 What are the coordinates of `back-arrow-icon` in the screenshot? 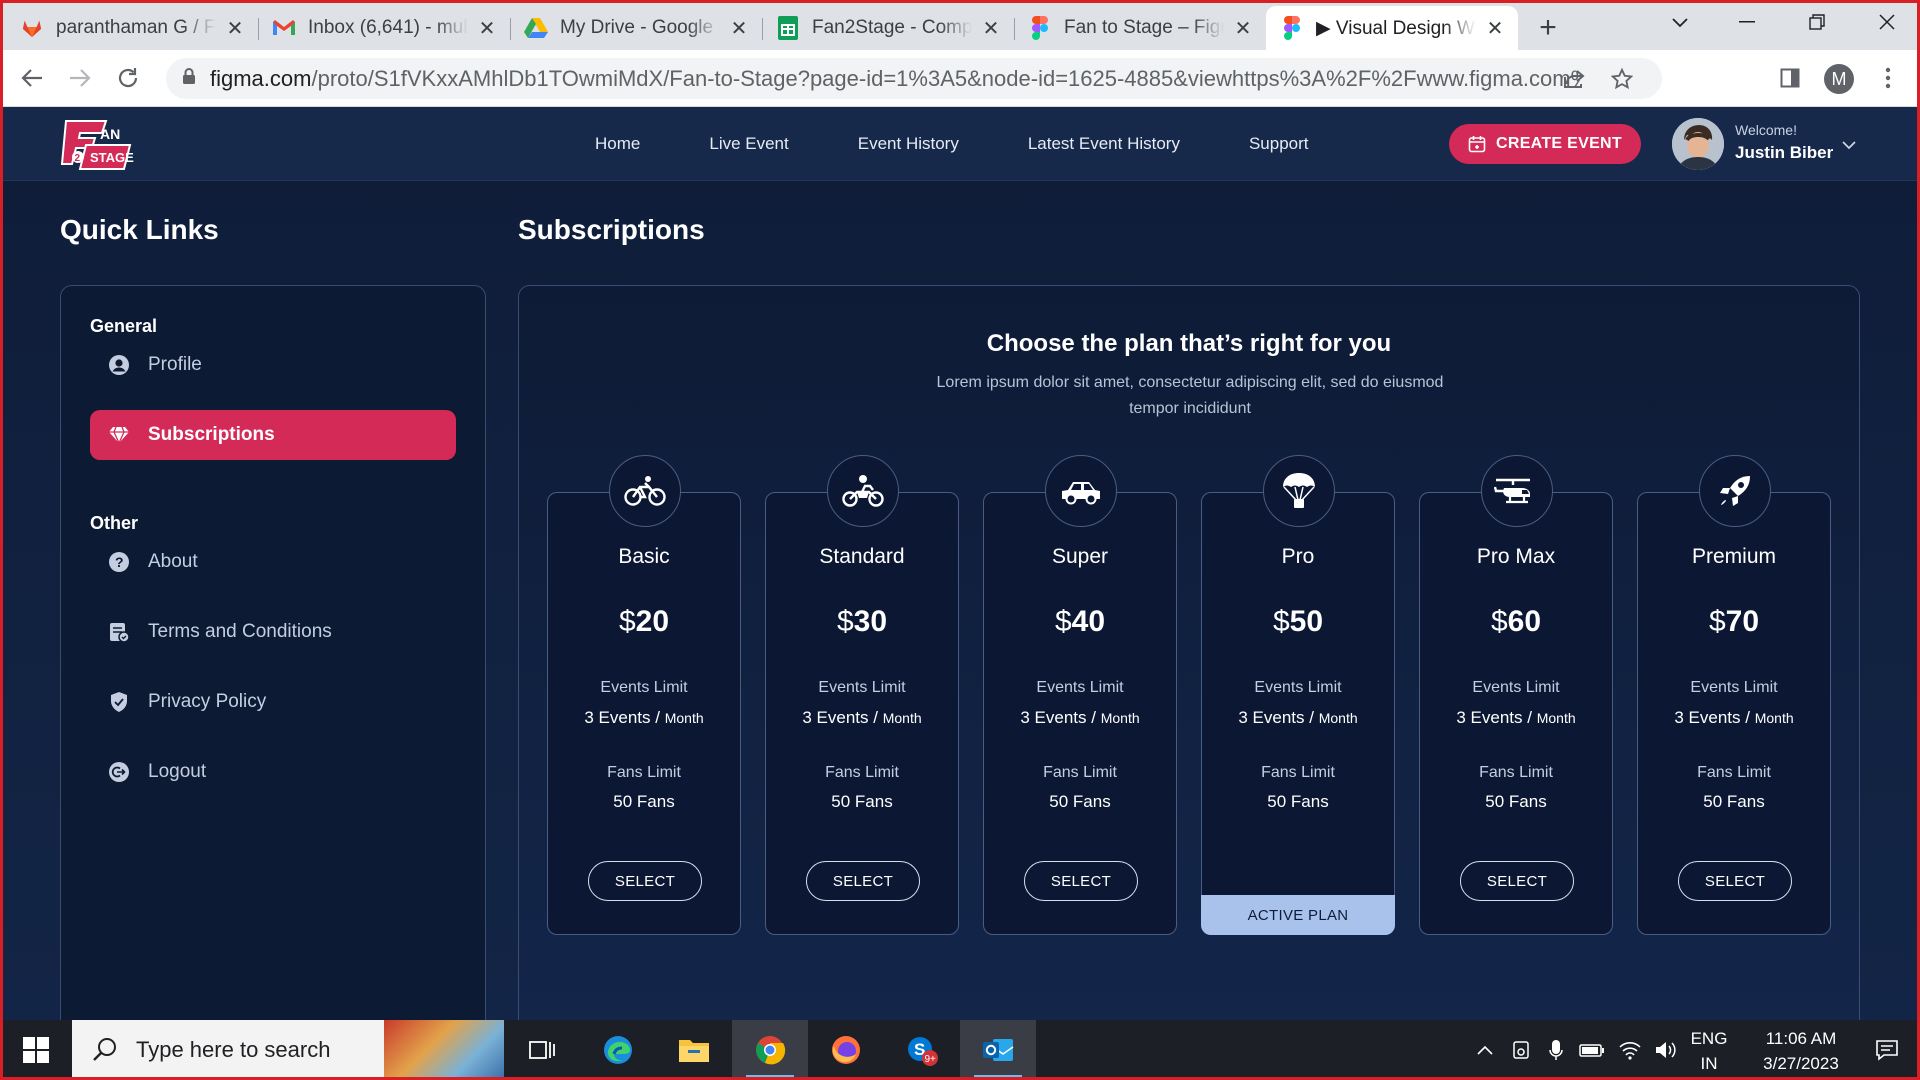 It's located at (32, 78).